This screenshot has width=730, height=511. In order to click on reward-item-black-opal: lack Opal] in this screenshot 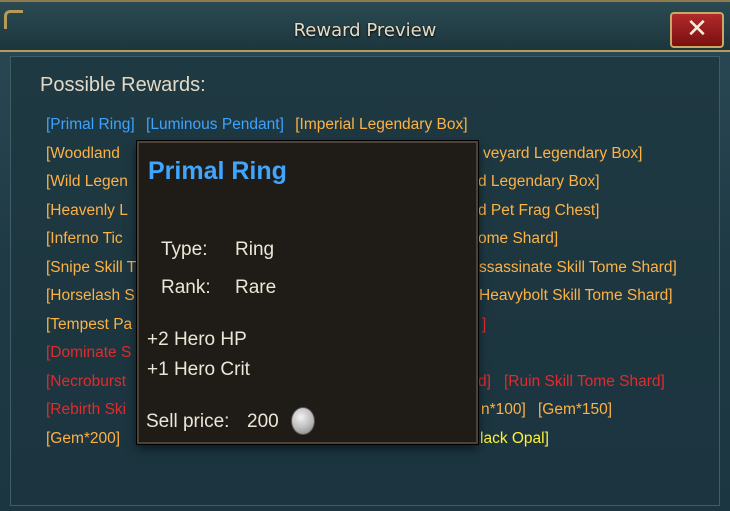, I will do `click(514, 439)`.